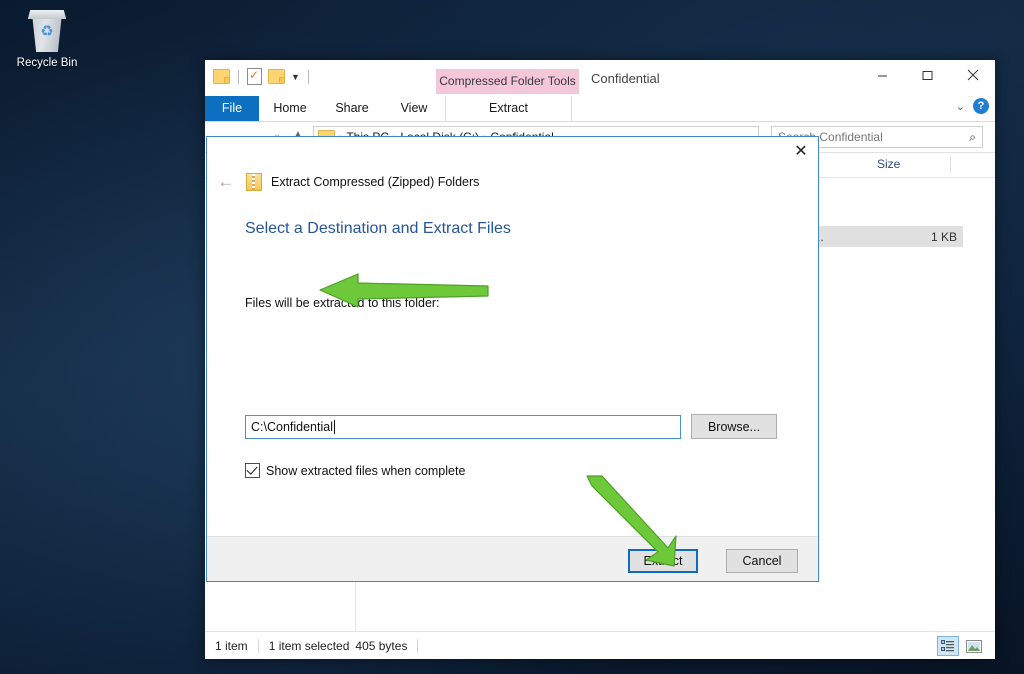  Describe the element at coordinates (254, 76) in the screenshot. I see `properties-icon` at that location.